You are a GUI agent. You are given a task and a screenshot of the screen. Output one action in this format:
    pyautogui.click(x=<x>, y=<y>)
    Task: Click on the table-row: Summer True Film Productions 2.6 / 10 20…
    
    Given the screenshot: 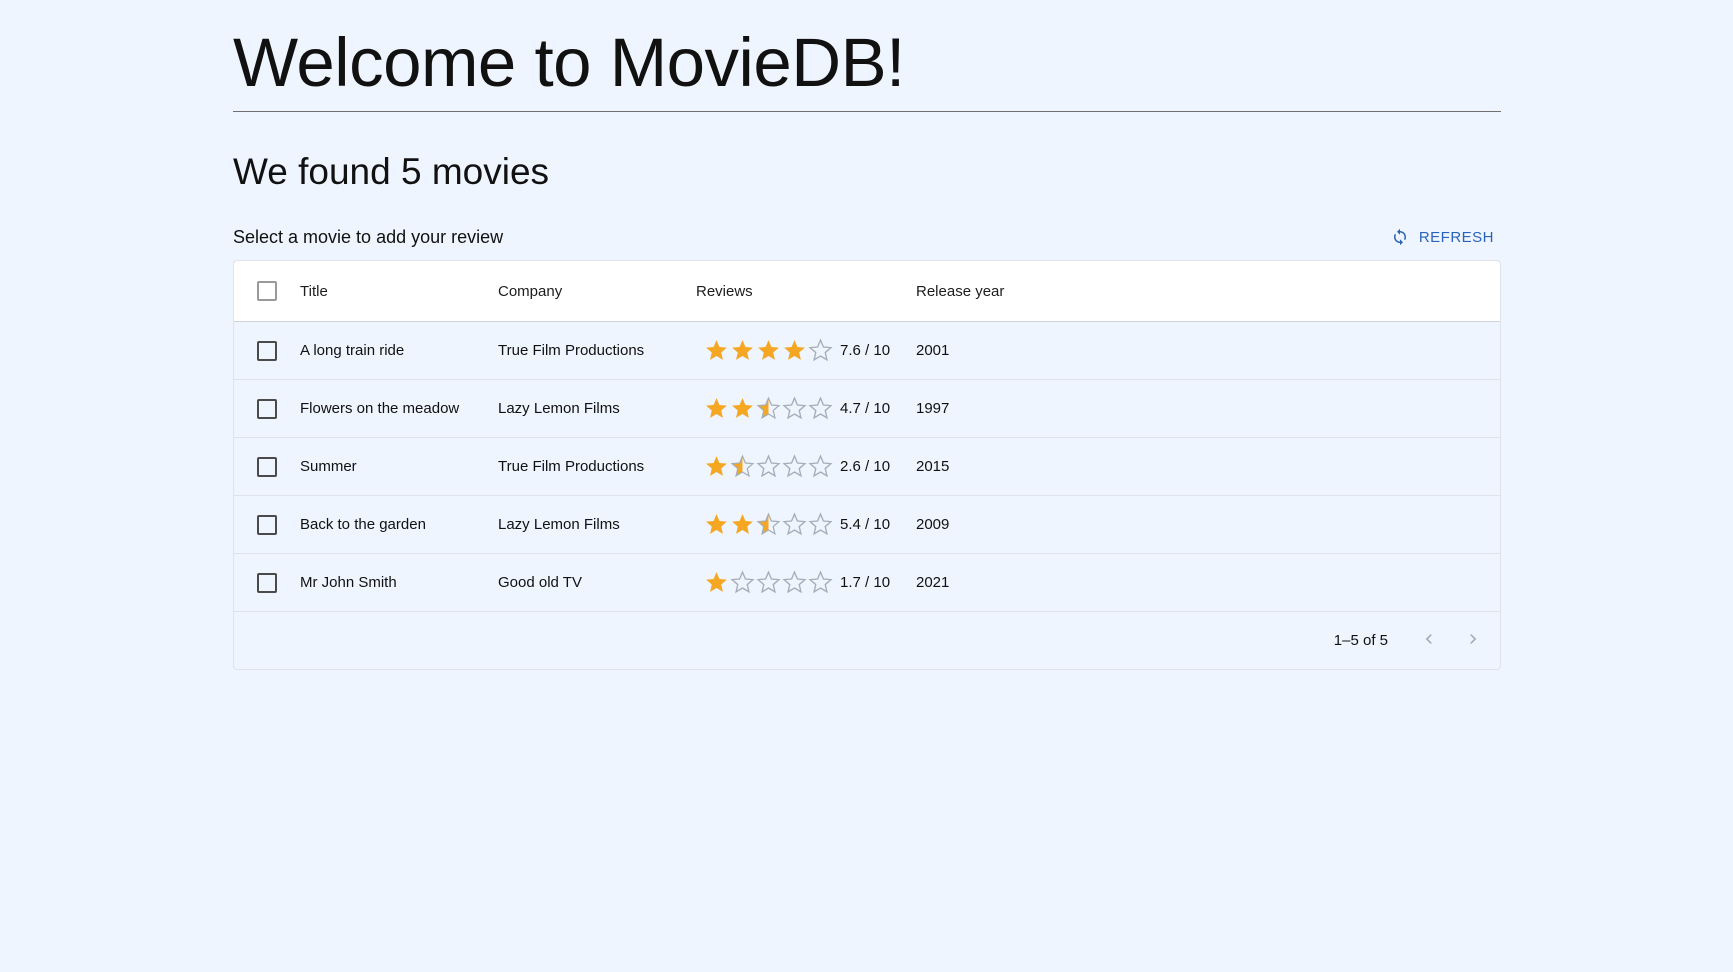 What is the action you would take?
    pyautogui.click(x=867, y=467)
    